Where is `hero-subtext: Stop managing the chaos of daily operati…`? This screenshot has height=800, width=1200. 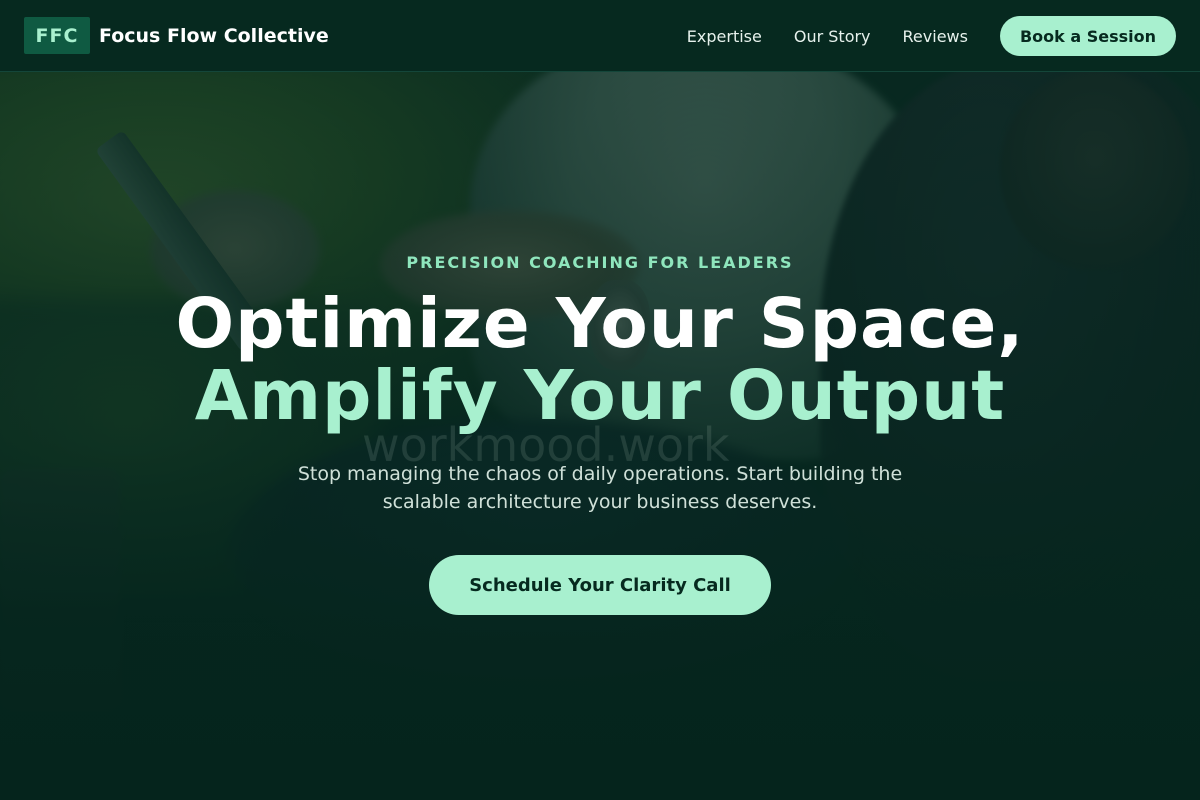 hero-subtext: Stop managing the chaos of daily operati… is located at coordinates (600, 488).